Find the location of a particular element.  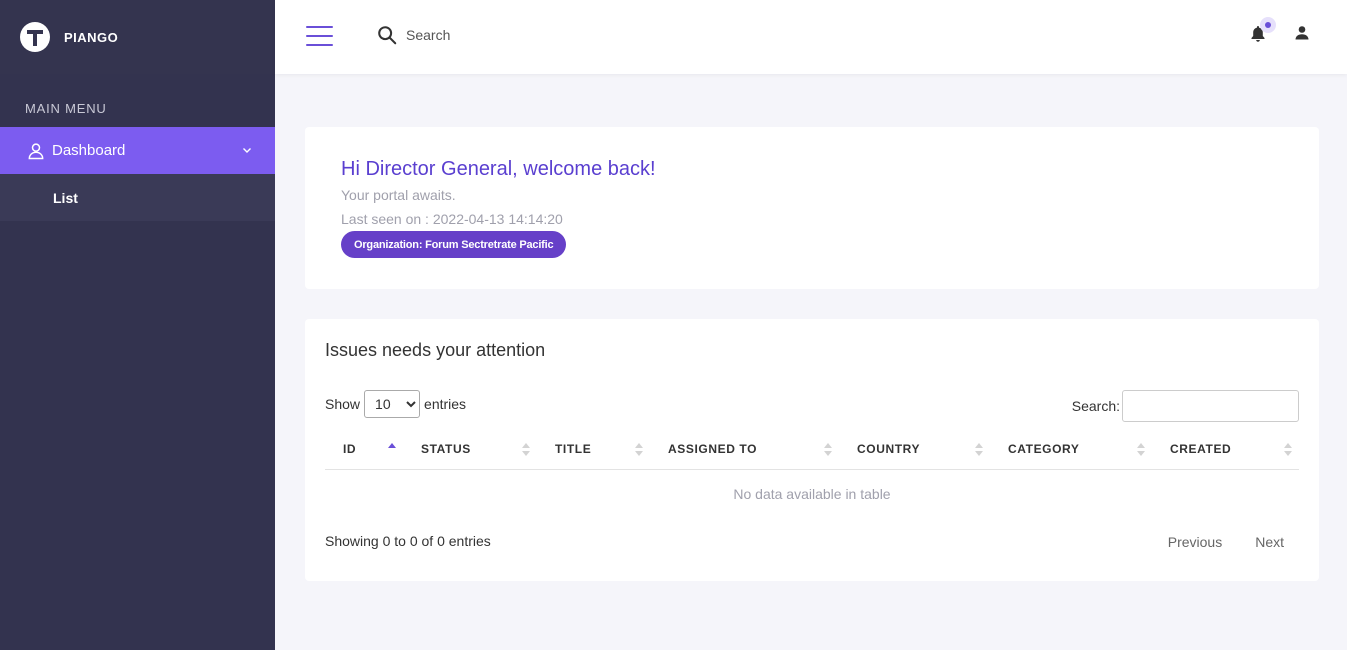

sort-ascending-icon is located at coordinates (392, 450).